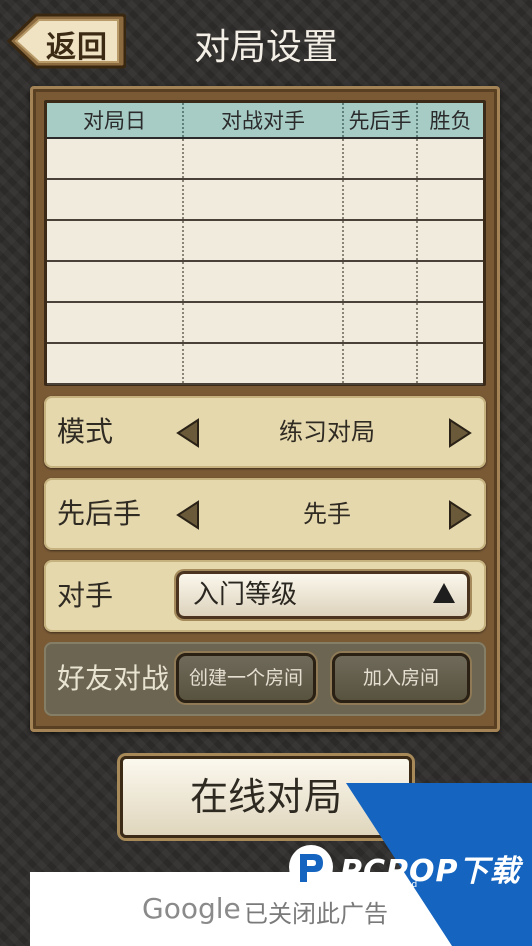 This screenshot has width=532, height=946. I want to click on watermark-subtitle: PCPOP Download, so click(379, 885).